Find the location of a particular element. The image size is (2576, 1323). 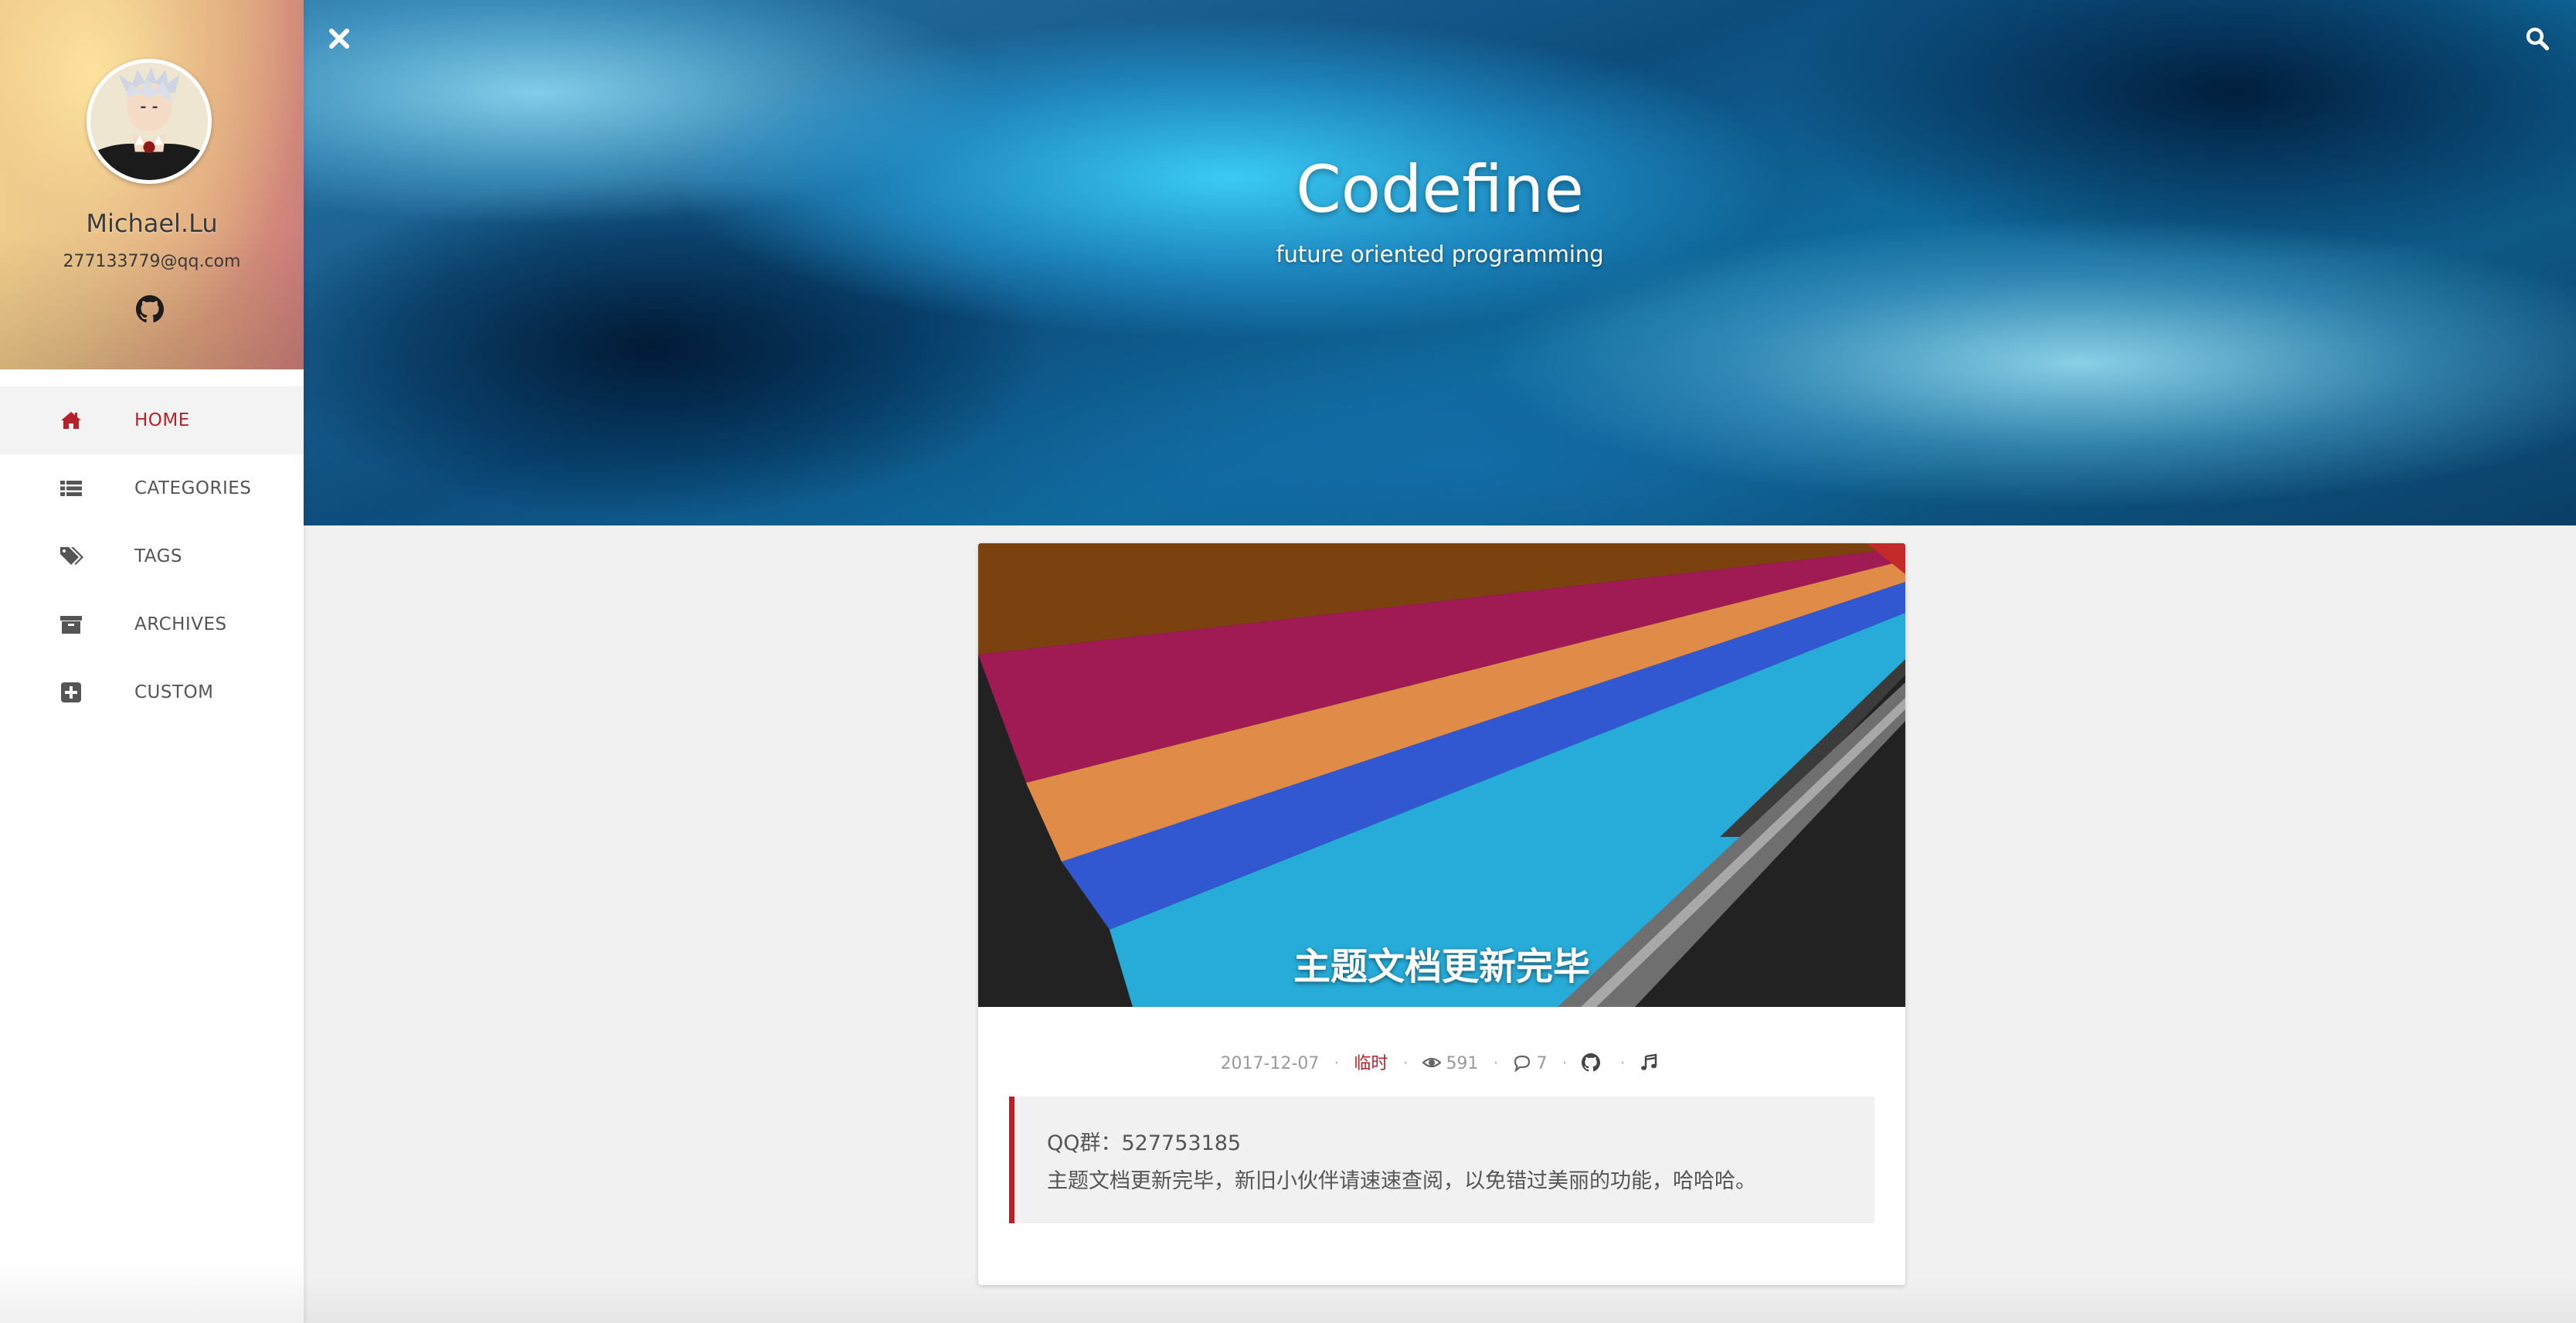

search-icon is located at coordinates (2539, 40).